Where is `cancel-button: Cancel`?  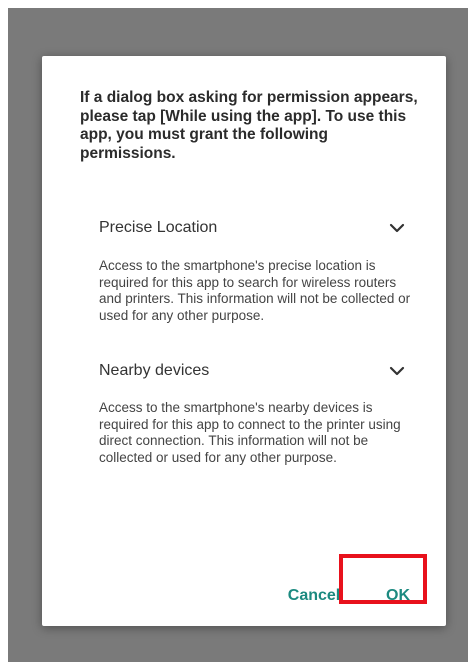 cancel-button: Cancel is located at coordinates (314, 596).